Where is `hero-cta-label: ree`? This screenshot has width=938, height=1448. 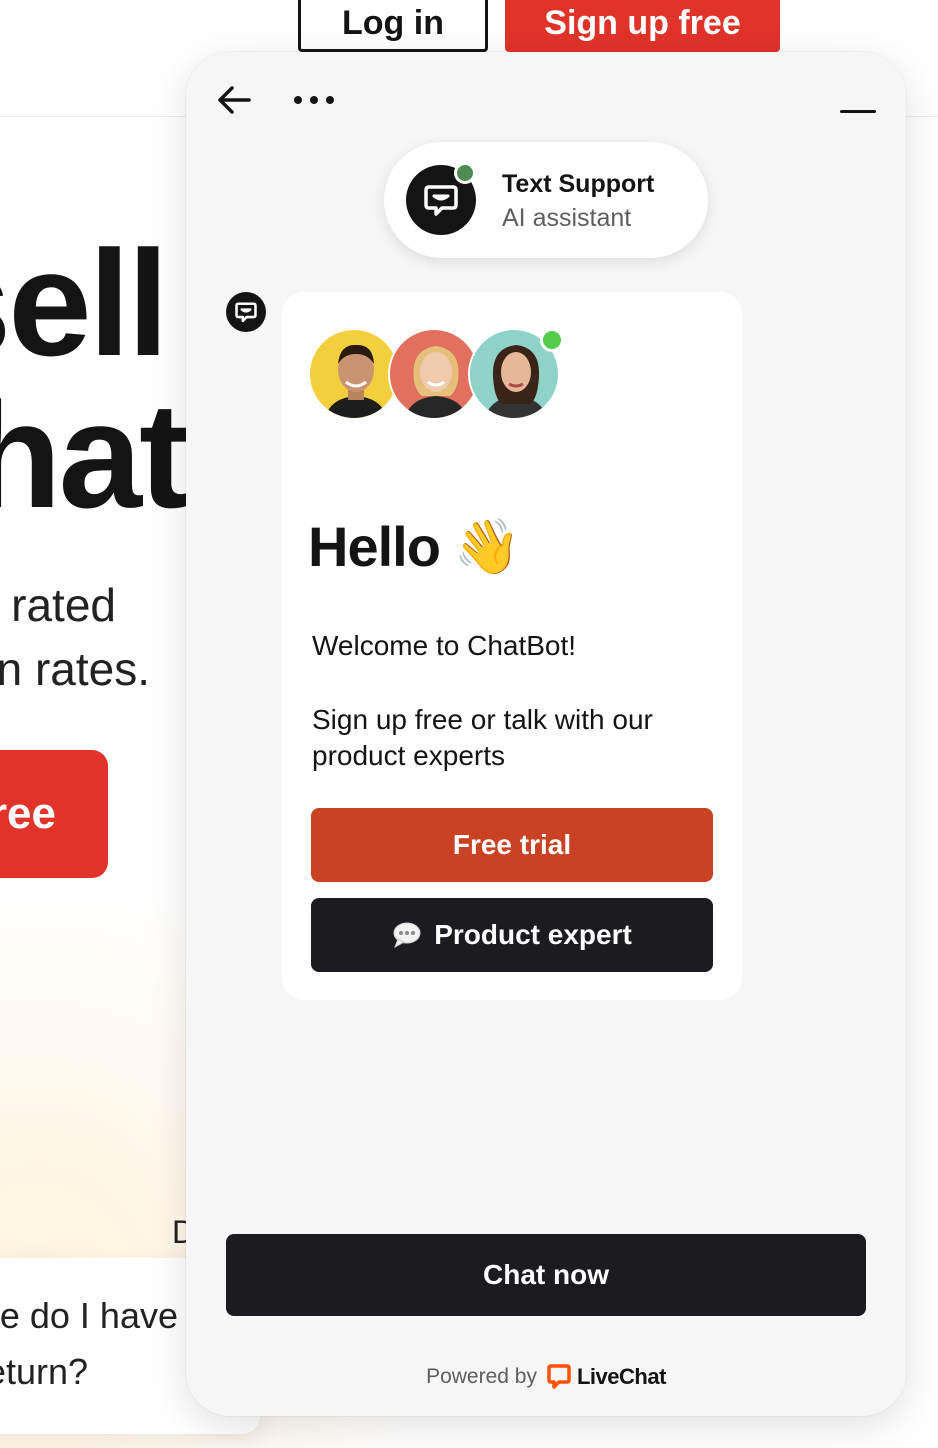
hero-cta-label: ree is located at coordinates (28, 813).